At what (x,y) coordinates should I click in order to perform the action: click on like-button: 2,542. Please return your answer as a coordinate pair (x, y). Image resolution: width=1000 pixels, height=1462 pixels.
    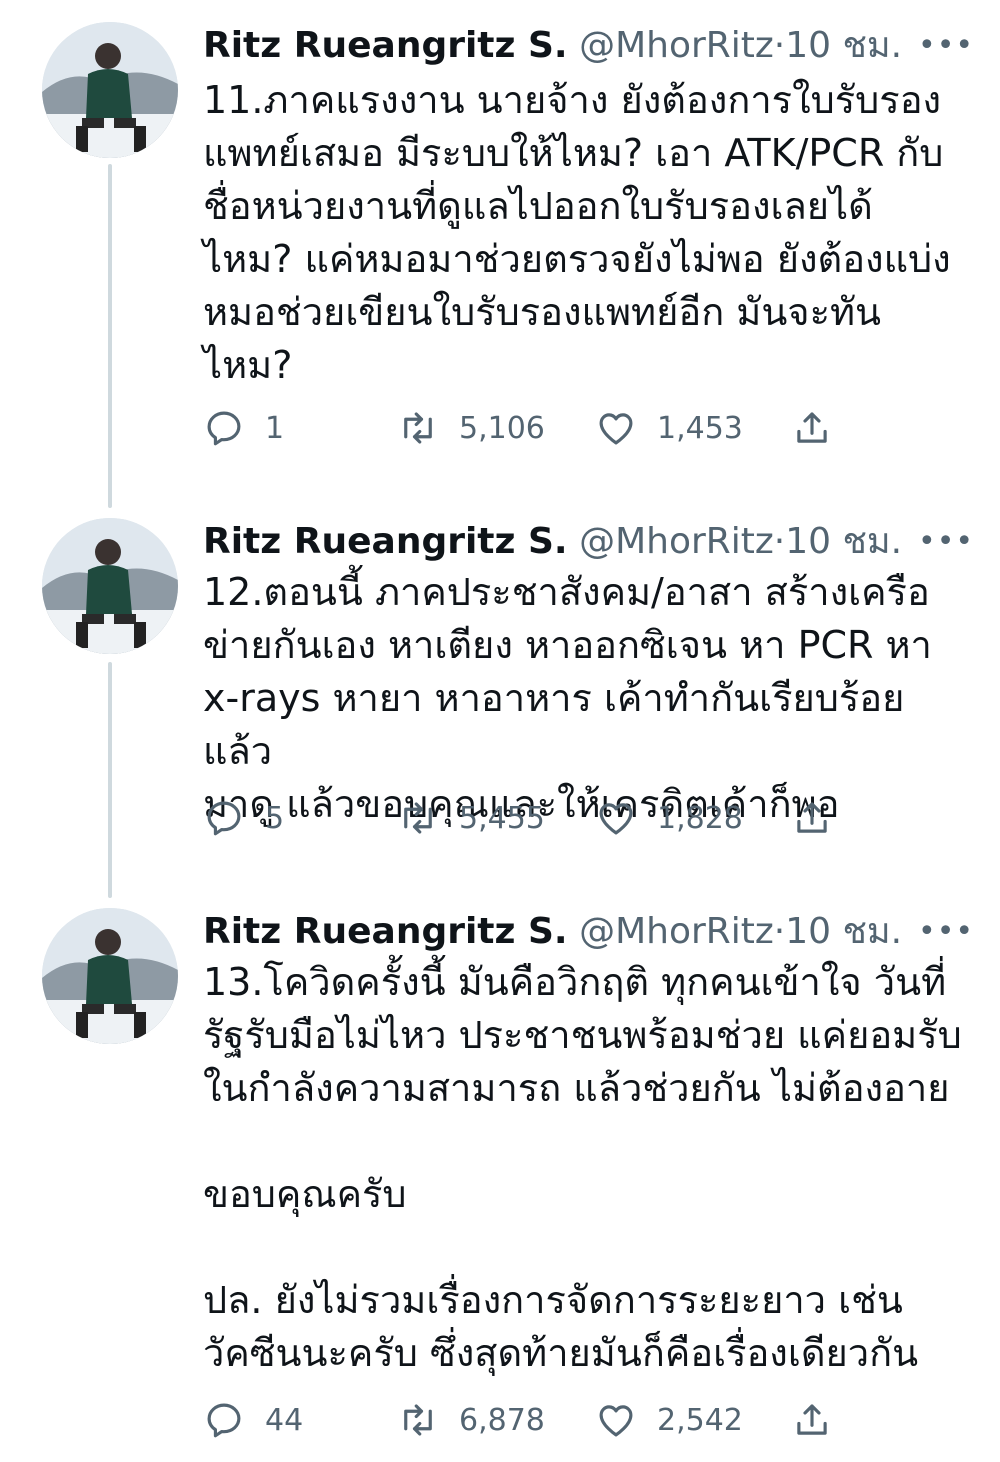
    Looking at the image, I should click on (669, 1420).